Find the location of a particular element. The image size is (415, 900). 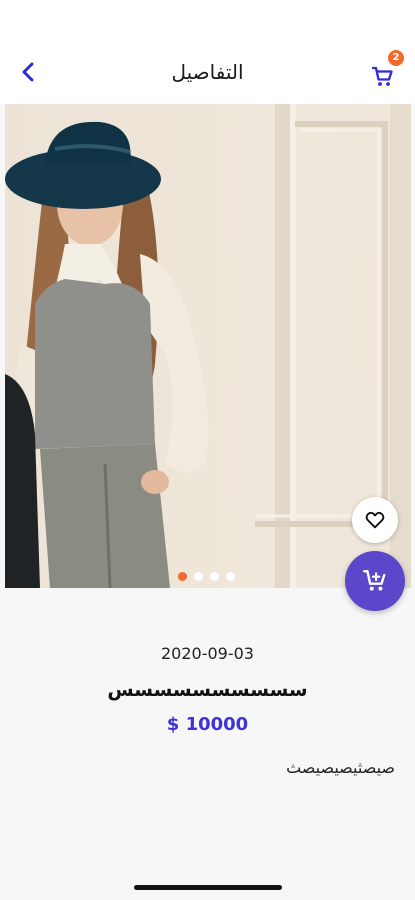

cart-button is located at coordinates (383, 77).